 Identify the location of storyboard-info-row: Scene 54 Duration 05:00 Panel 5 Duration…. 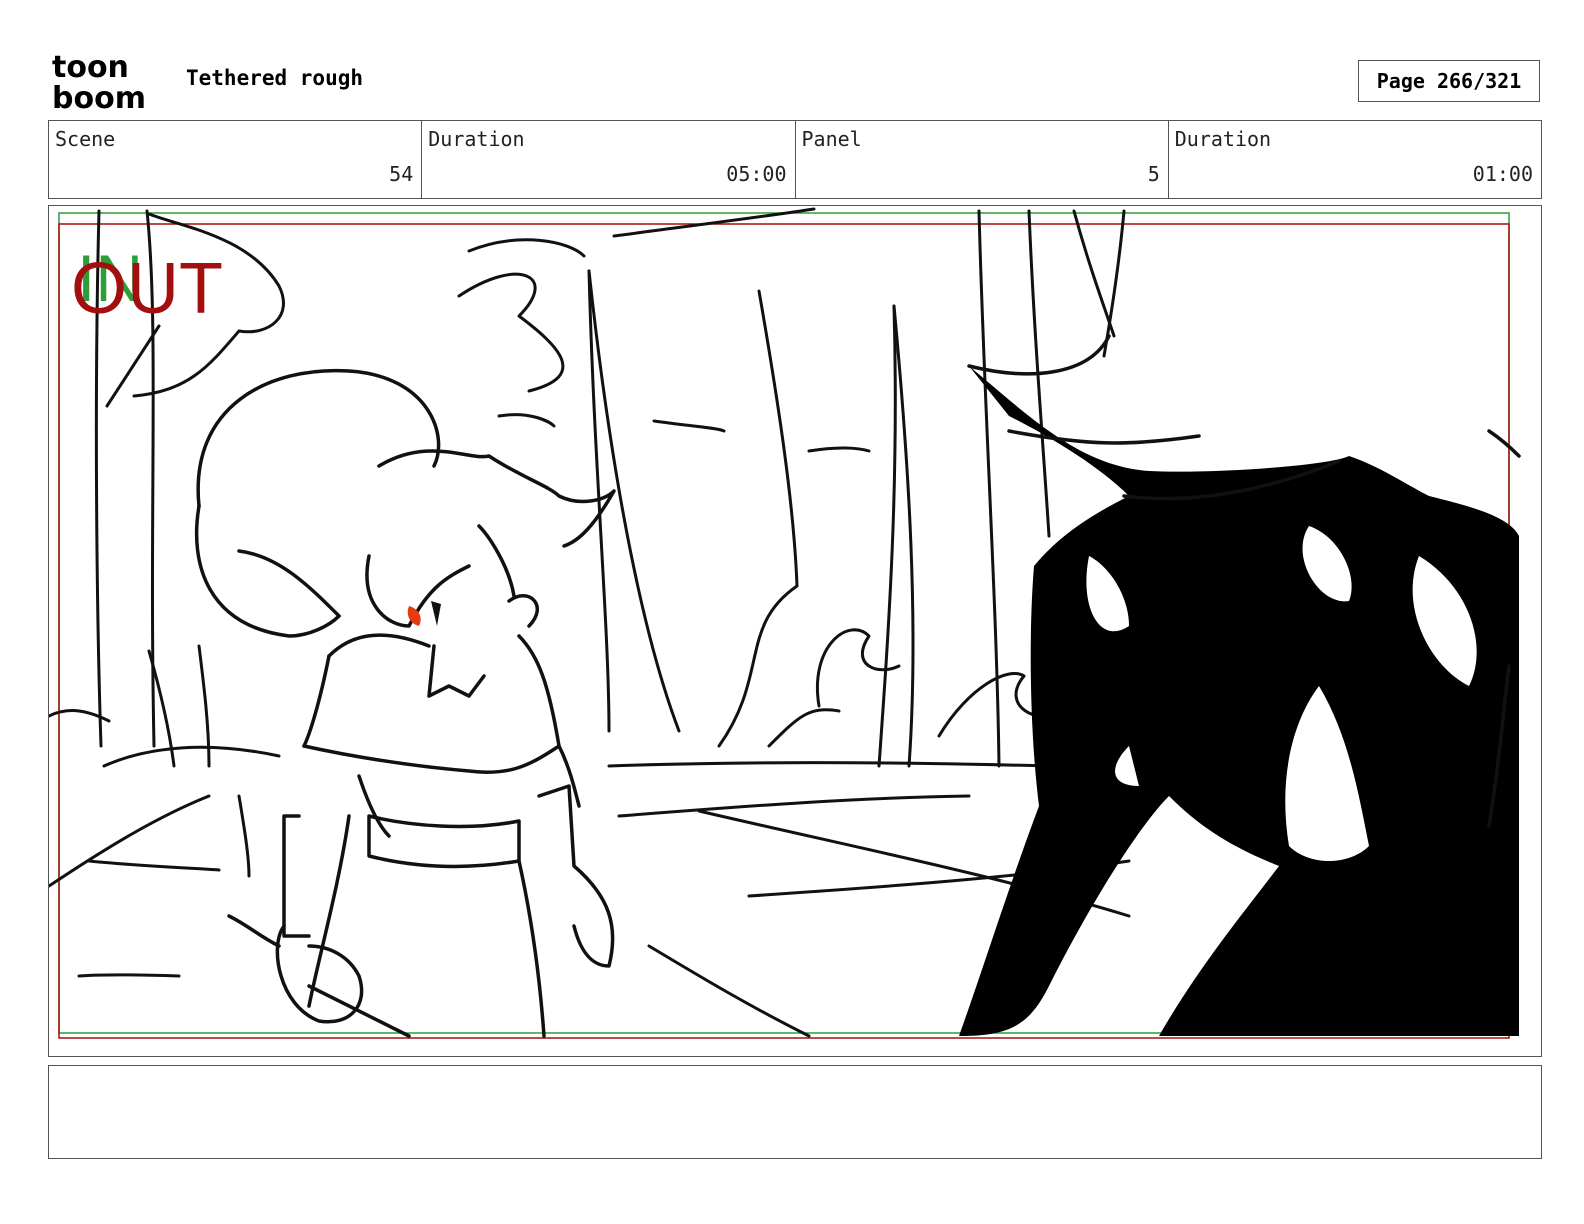
(795, 159).